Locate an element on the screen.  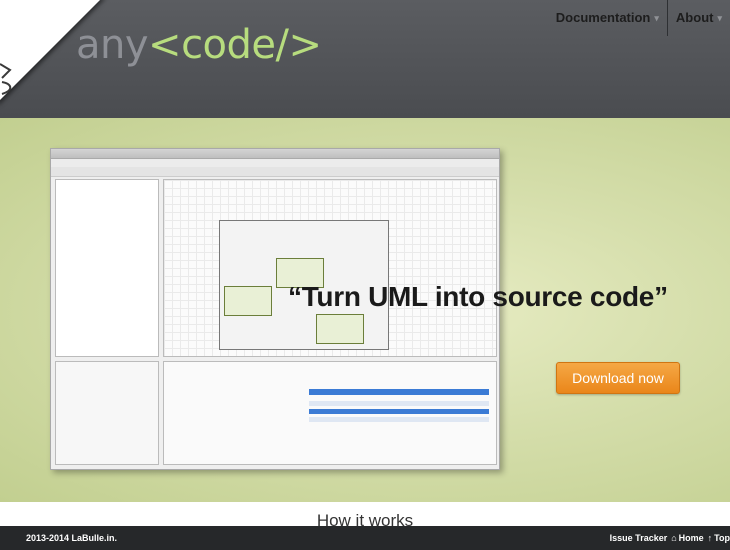
screenshot-toolbar is located at coordinates (275, 172).